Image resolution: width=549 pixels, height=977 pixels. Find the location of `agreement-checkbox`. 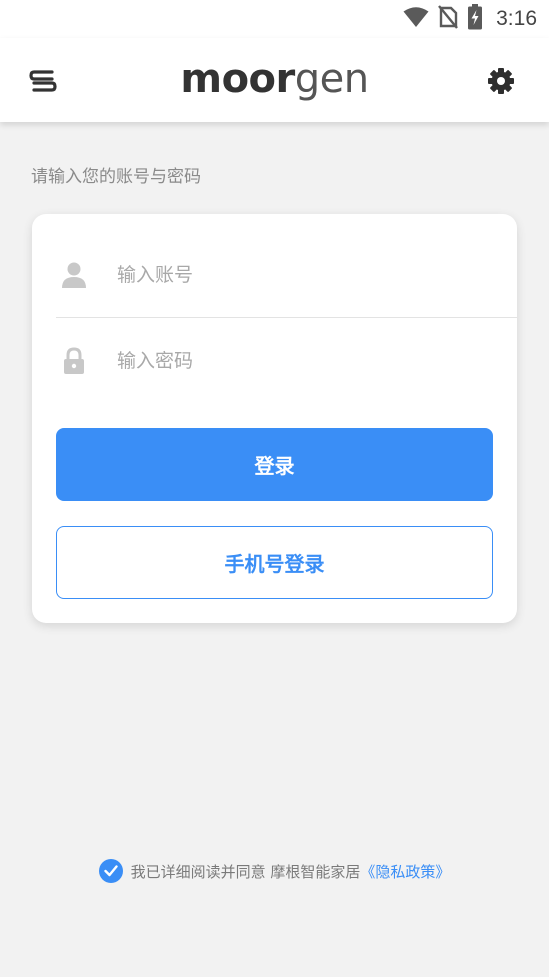

agreement-checkbox is located at coordinates (110, 871).